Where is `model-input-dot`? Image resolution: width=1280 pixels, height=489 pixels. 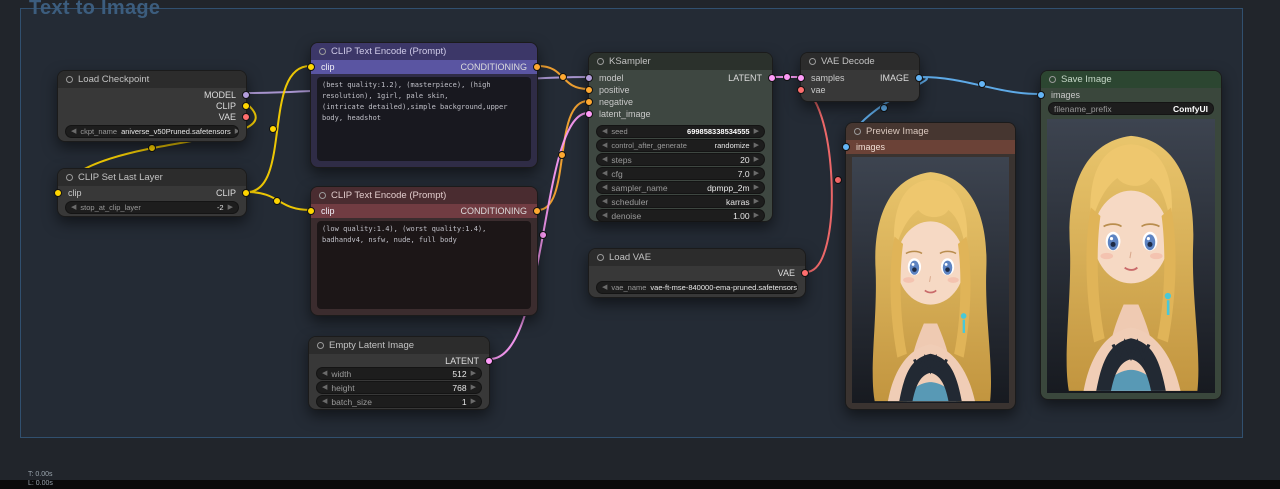 model-input-dot is located at coordinates (589, 78).